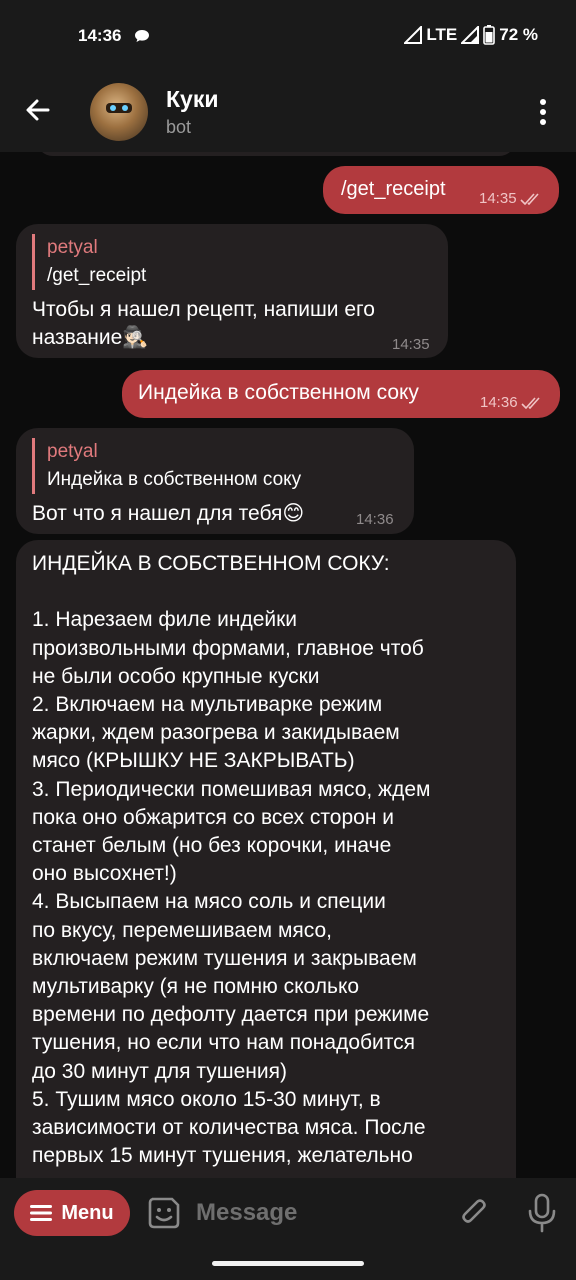 This screenshot has width=576, height=1280. Describe the element at coordinates (87, 1212) in the screenshot. I see `menu-label: Menu` at that location.